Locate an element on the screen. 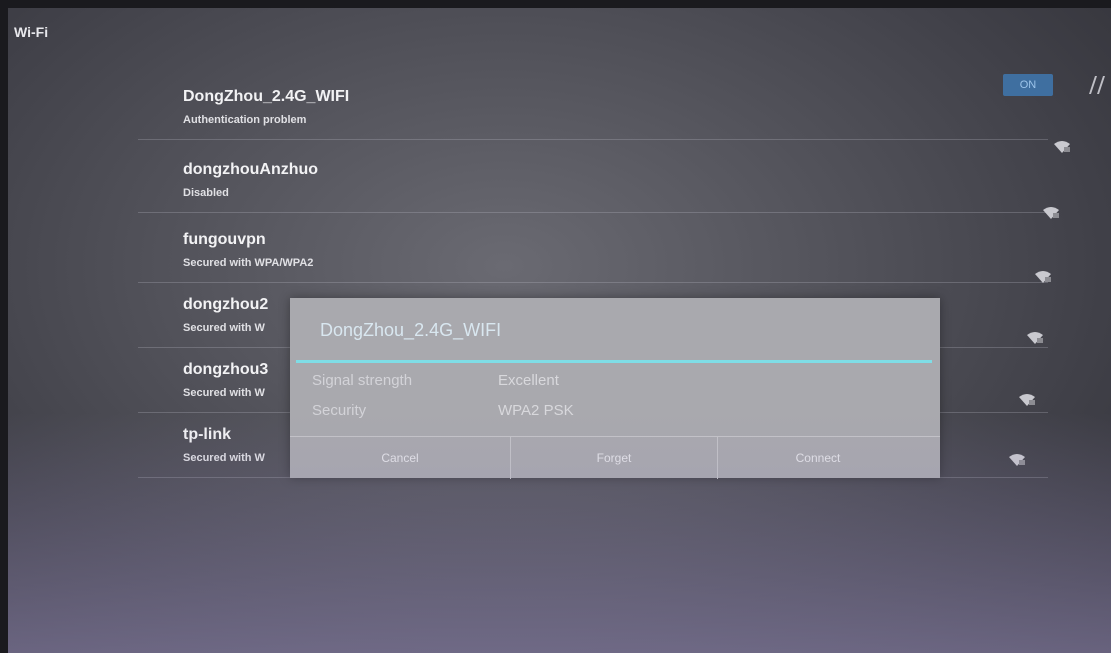  network-status: Disabled is located at coordinates (206, 193).